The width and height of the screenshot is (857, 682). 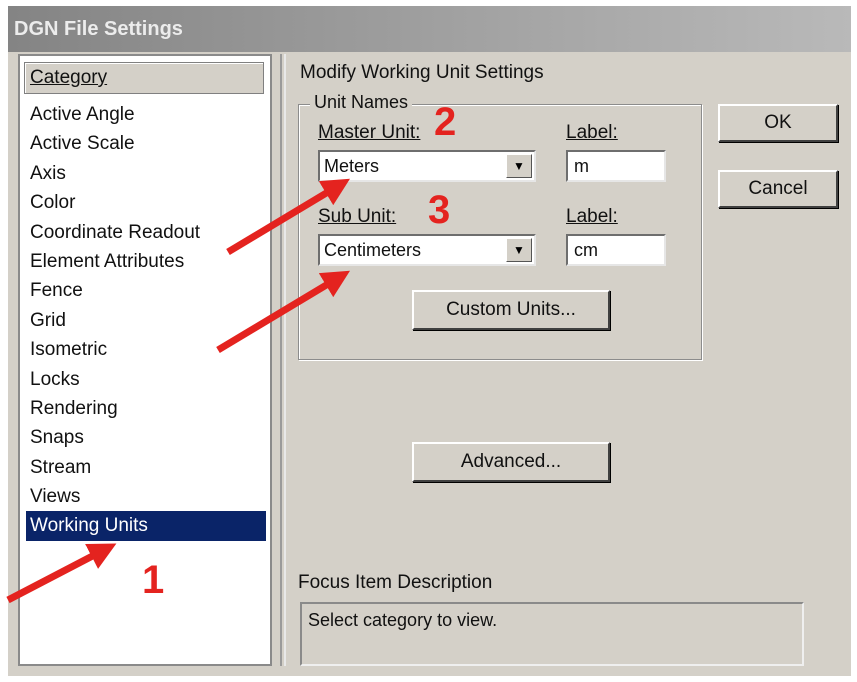 I want to click on annotation-step-1: 1, so click(x=153, y=580).